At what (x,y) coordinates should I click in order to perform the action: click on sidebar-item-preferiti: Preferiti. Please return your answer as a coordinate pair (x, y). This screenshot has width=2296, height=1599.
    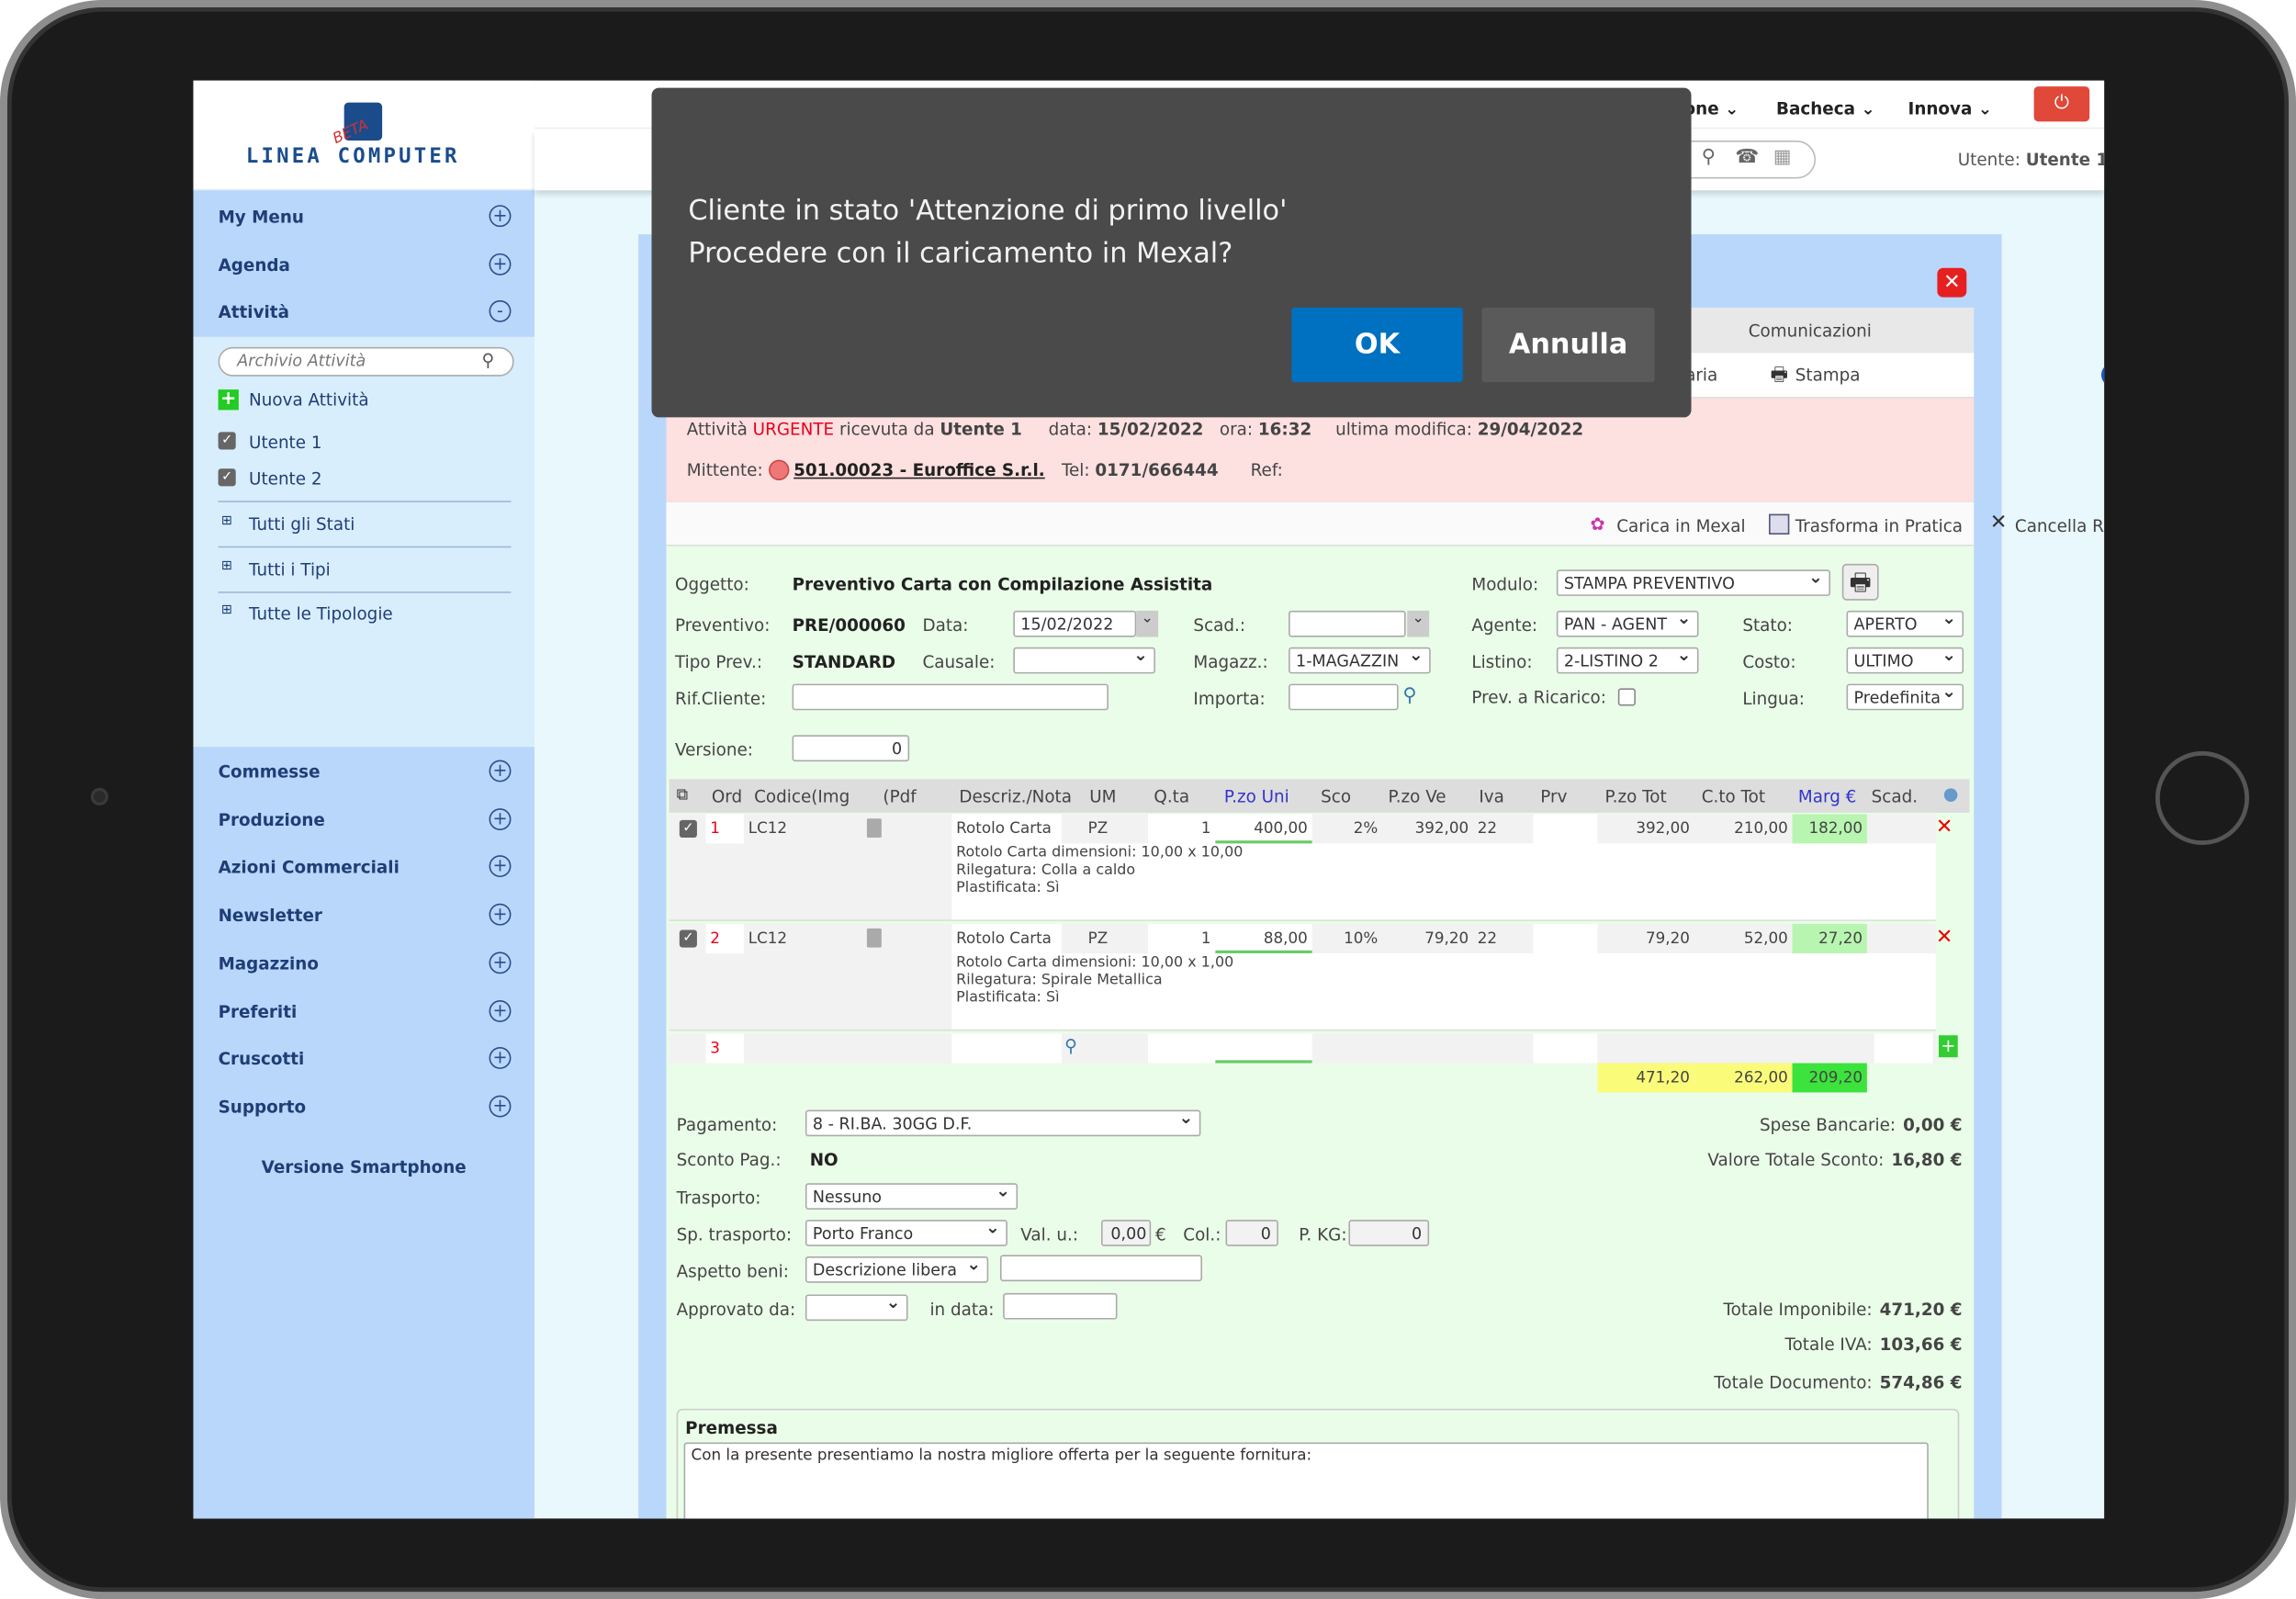
    Looking at the image, I should click on (258, 1011).